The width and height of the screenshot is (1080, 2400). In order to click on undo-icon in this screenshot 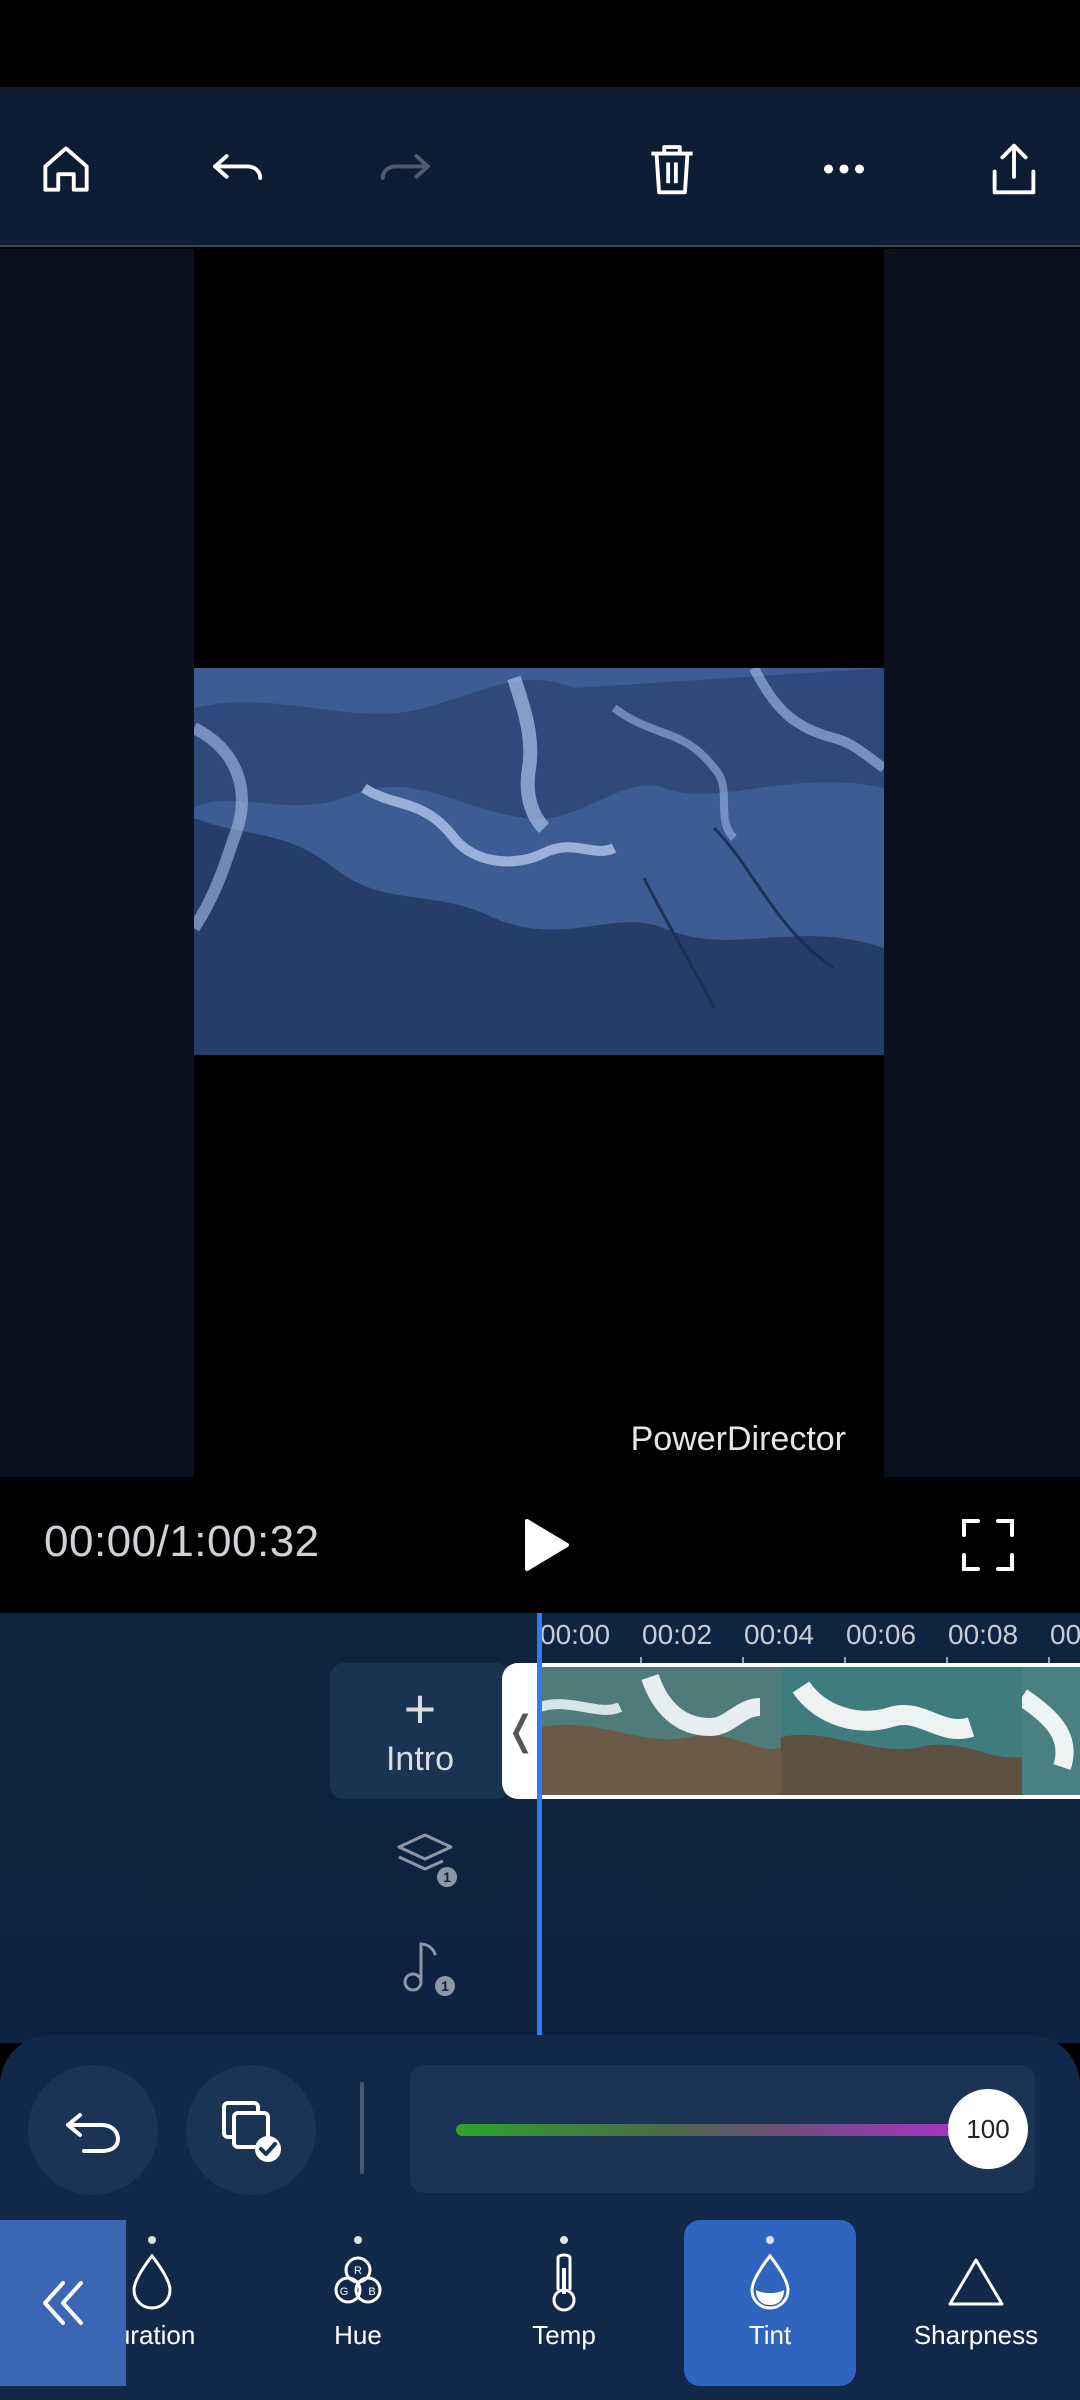, I will do `click(238, 167)`.